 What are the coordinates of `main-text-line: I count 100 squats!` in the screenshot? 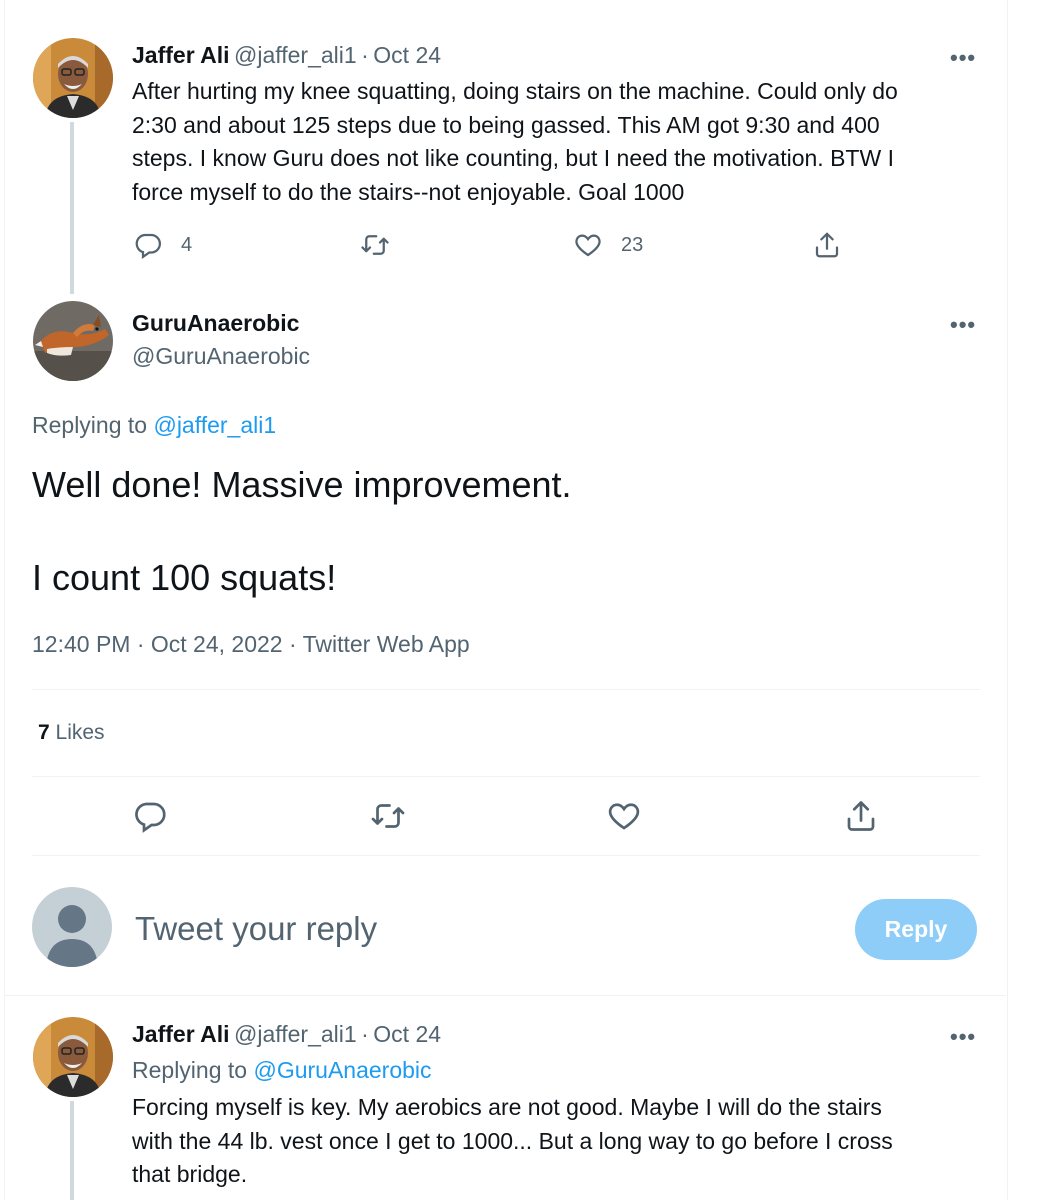 It's located at (184, 577).